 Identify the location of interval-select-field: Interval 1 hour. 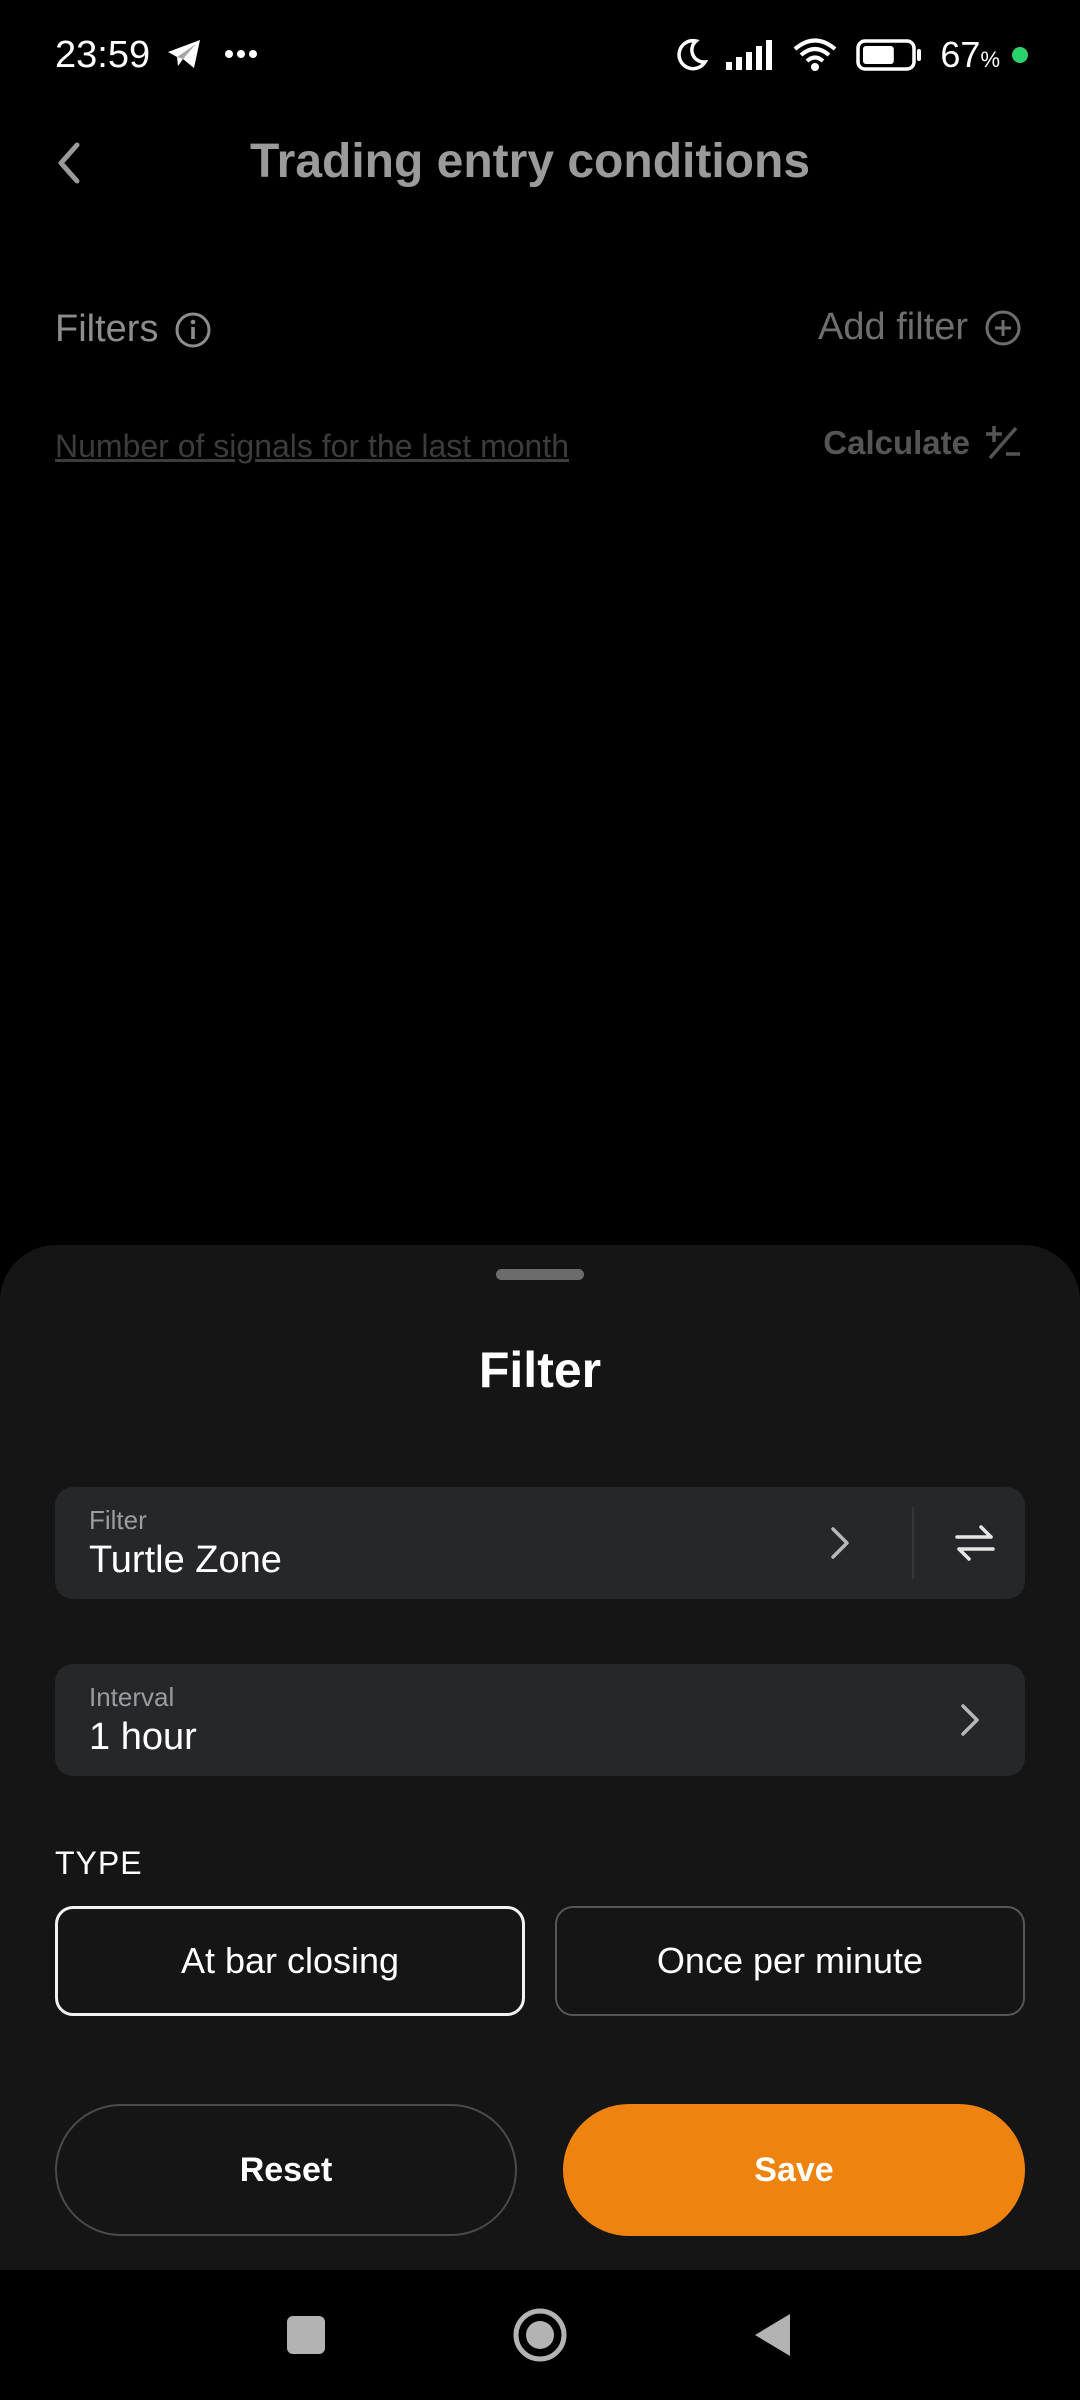
(540, 1720).